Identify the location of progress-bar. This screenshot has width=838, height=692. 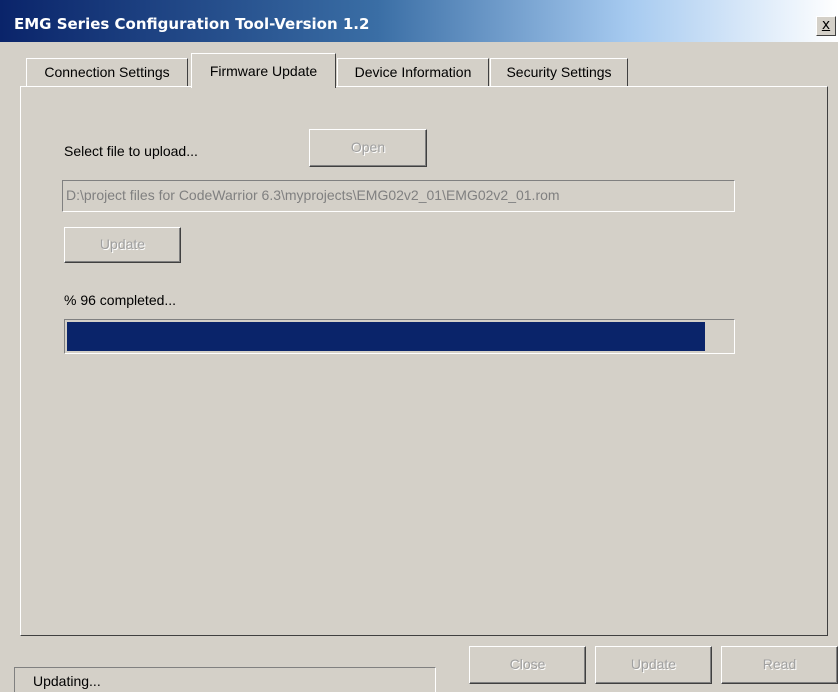
(399, 336).